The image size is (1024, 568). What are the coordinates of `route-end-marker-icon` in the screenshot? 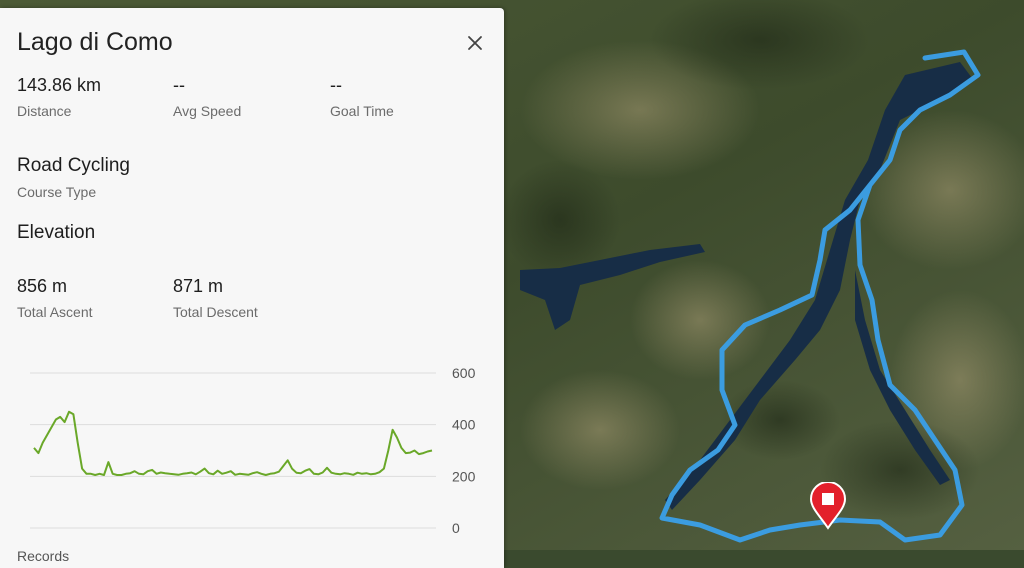 It's located at (828, 506).